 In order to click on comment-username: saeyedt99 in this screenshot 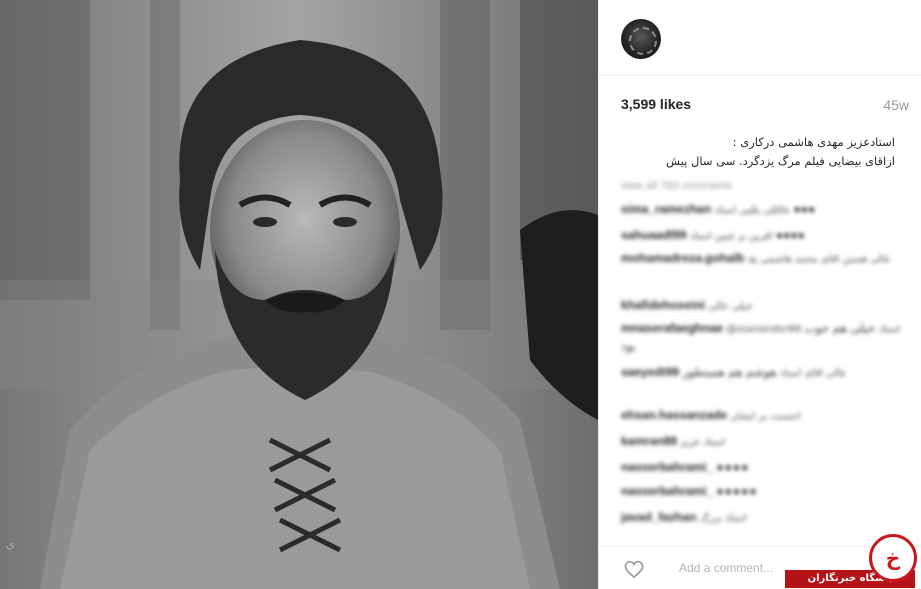, I will do `click(650, 372)`.